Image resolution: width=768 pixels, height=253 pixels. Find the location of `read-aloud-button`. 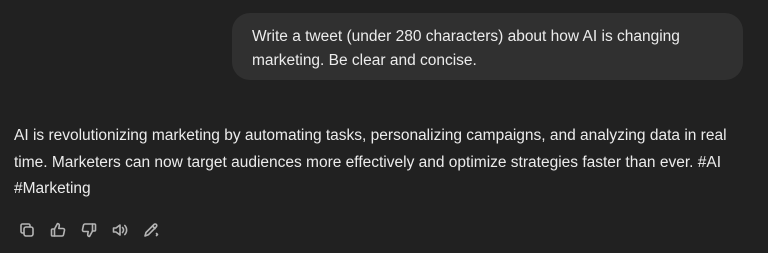

read-aloud-button is located at coordinates (120, 230).